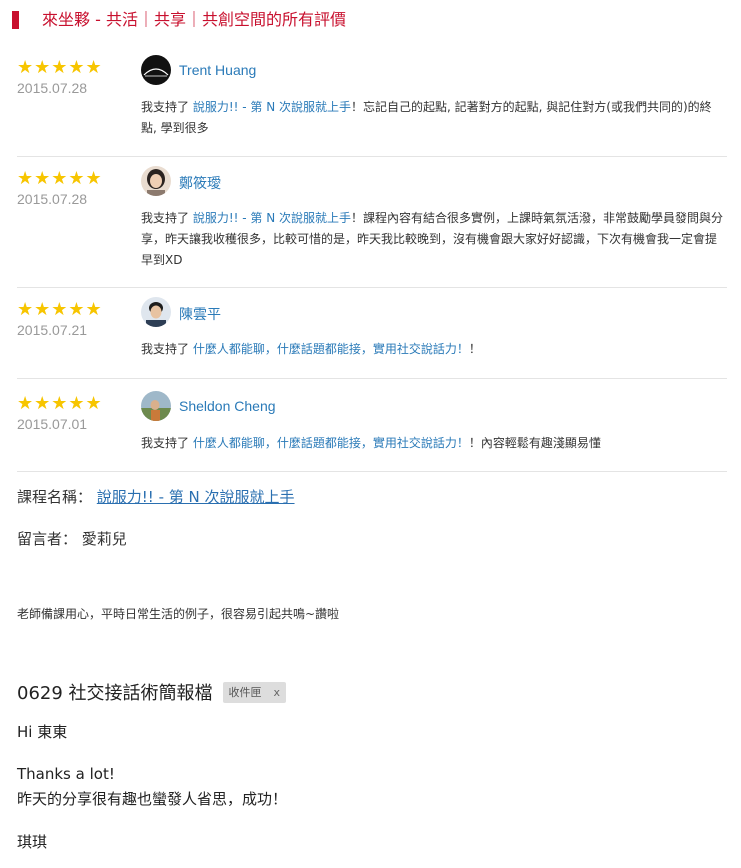 The width and height of the screenshot is (741, 868). What do you see at coordinates (47, 539) in the screenshot?
I see `commenter-label: 留言者：` at bounding box center [47, 539].